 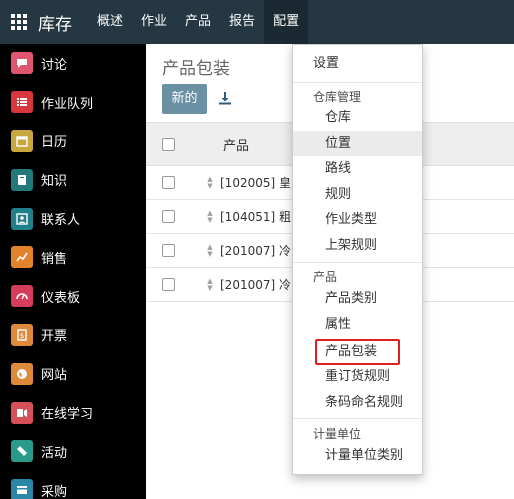 What do you see at coordinates (255, 183) in the screenshot?
I see `row-product: [102005] 皇` at bounding box center [255, 183].